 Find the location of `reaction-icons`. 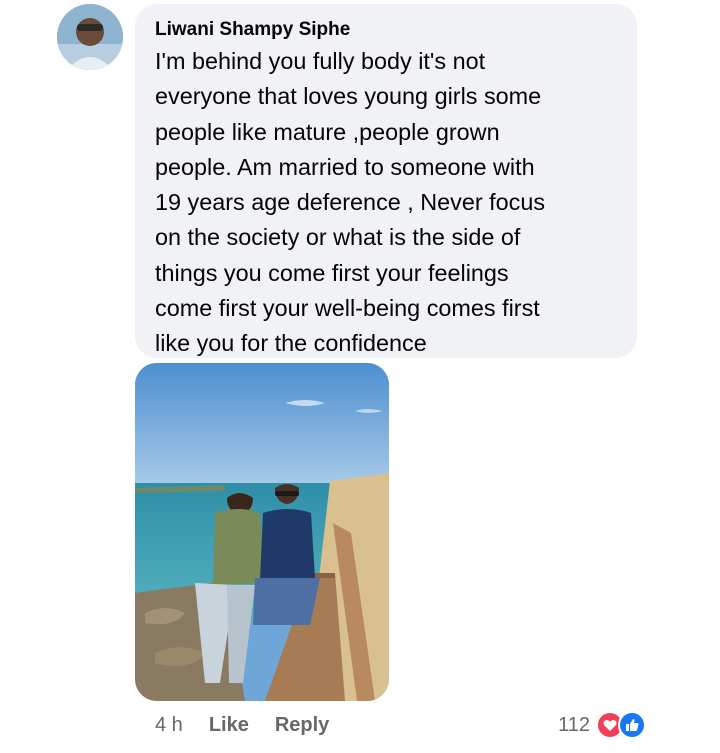

reaction-icons is located at coordinates (623, 725).